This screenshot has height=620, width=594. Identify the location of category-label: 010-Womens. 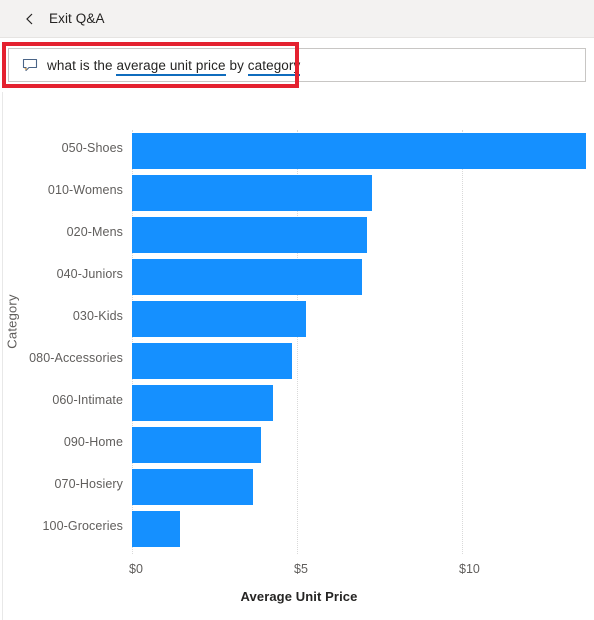
(85, 190).